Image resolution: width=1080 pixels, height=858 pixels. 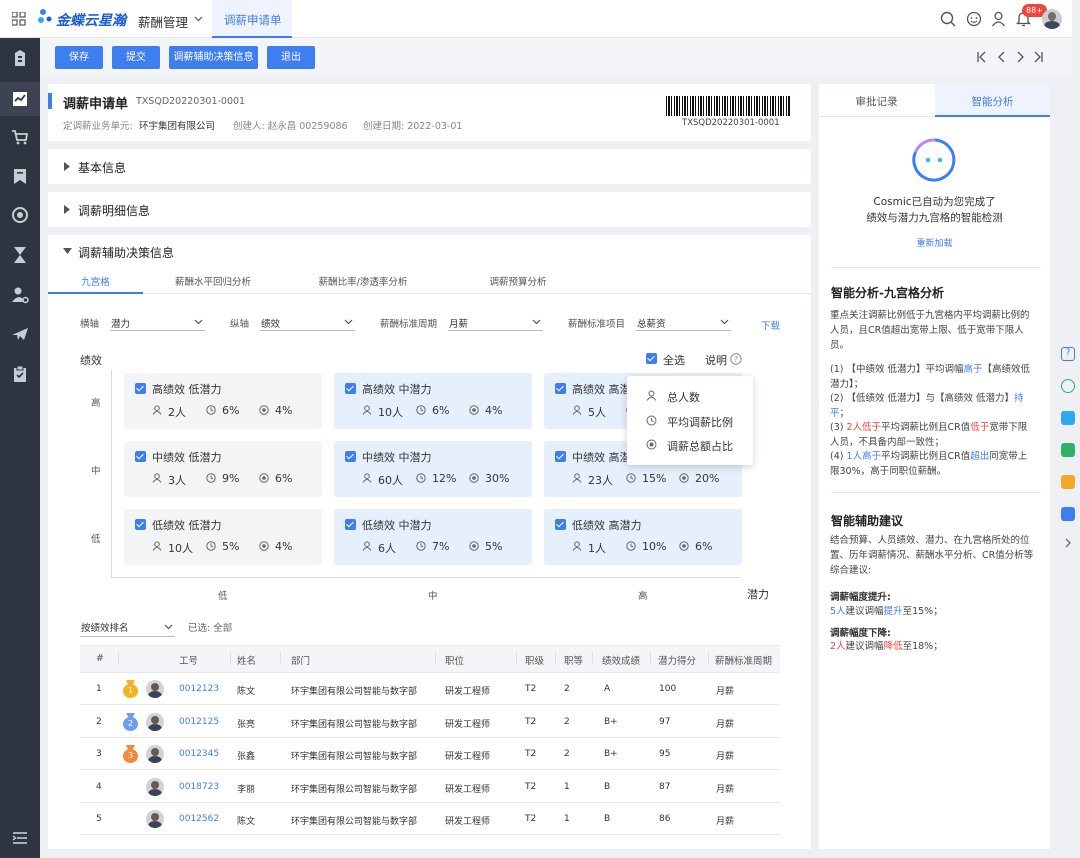 What do you see at coordinates (441, 410) in the screenshot?
I see `cell-avg: 6%` at bounding box center [441, 410].